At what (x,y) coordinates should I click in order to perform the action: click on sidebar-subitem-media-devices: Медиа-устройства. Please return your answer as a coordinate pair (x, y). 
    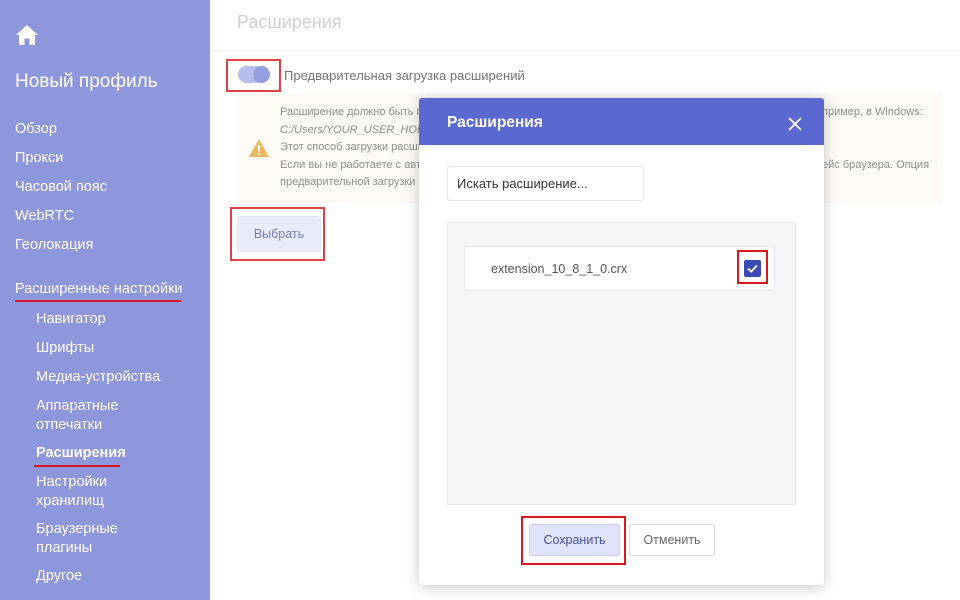
    Looking at the image, I should click on (121, 382).